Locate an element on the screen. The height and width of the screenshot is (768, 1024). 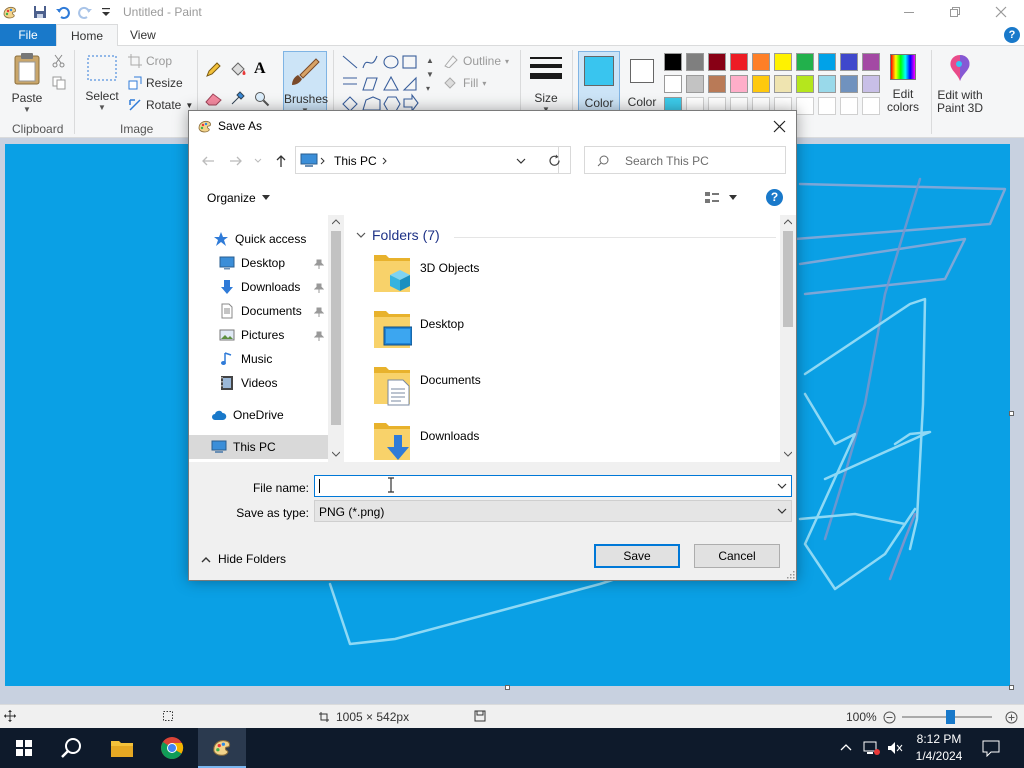
folders-group-header: Folders (7) is located at coordinates (398, 235).